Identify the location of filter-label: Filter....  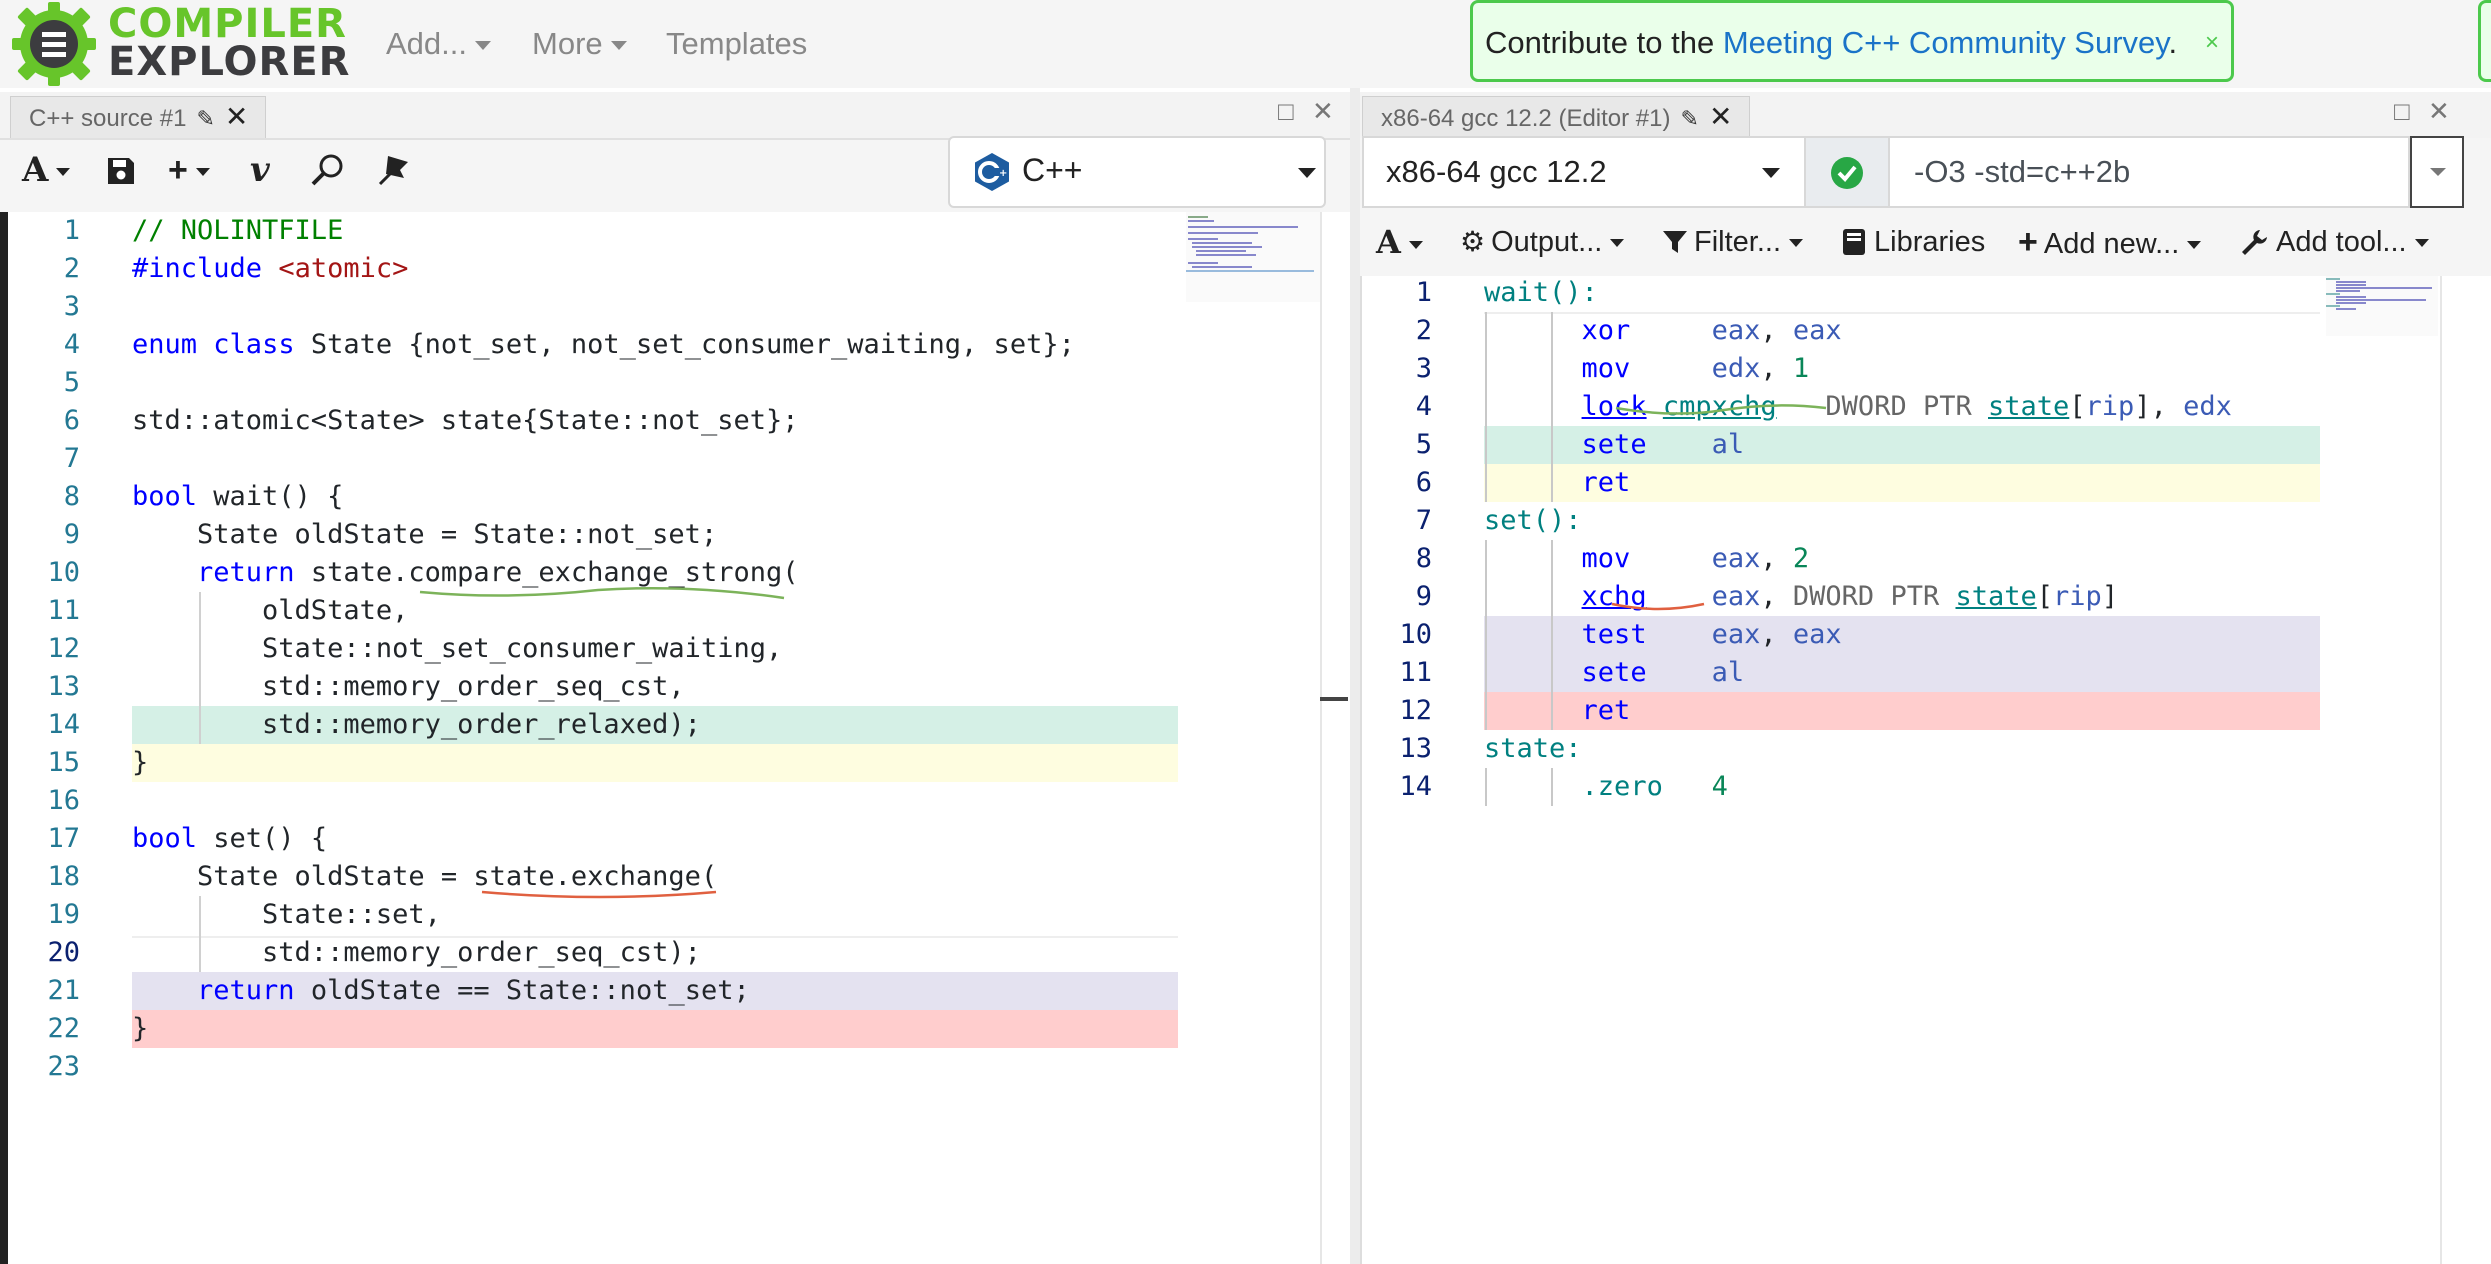
(1738, 242).